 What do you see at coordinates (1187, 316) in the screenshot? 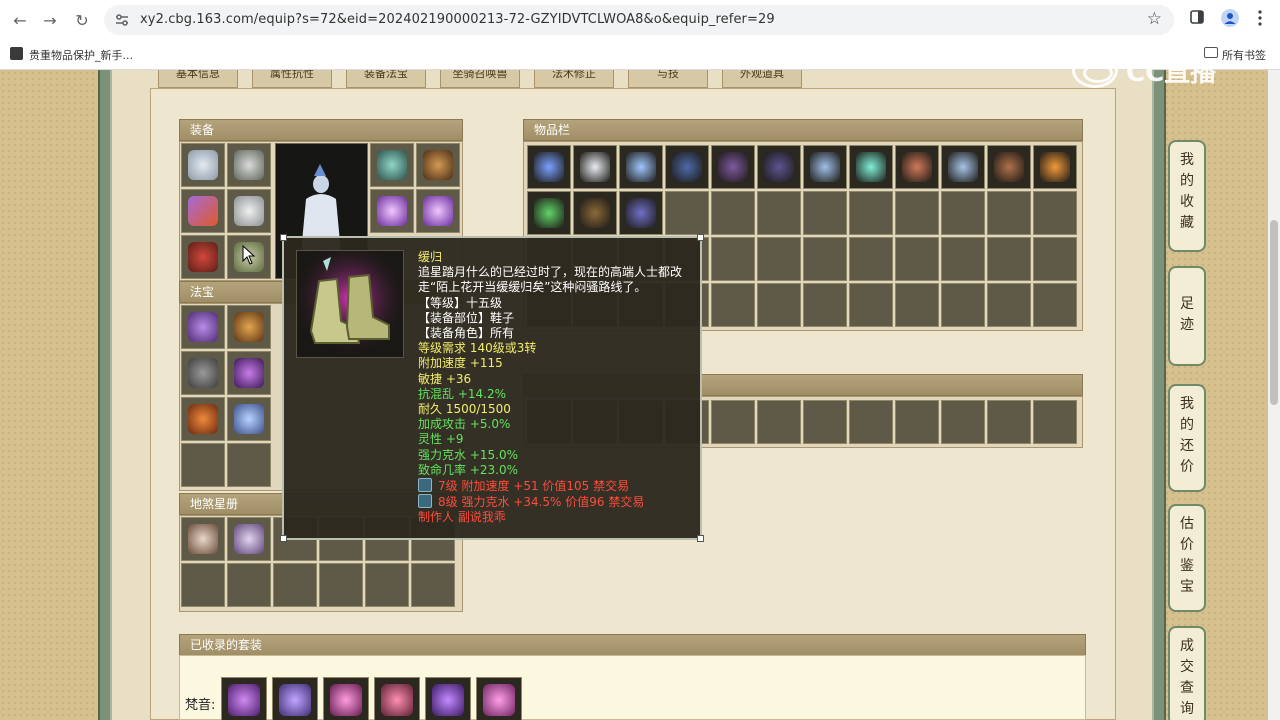
I see `footprint-button: 足迹` at bounding box center [1187, 316].